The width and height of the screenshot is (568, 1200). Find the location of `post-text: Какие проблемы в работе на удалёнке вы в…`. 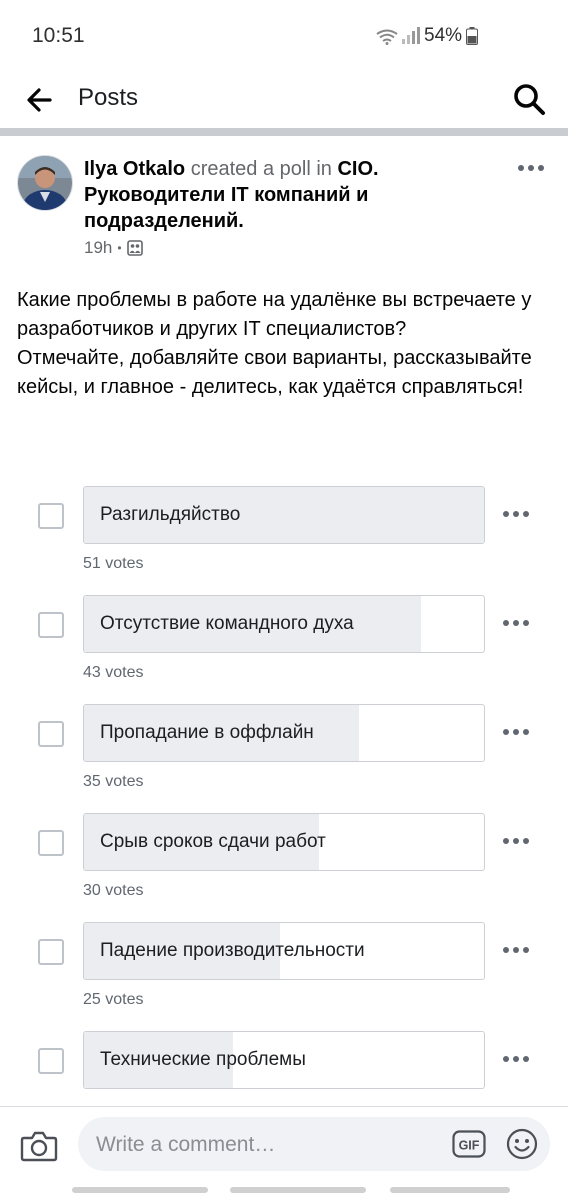

post-text: Какие проблемы в работе на удалёнке вы в… is located at coordinates (282, 344).